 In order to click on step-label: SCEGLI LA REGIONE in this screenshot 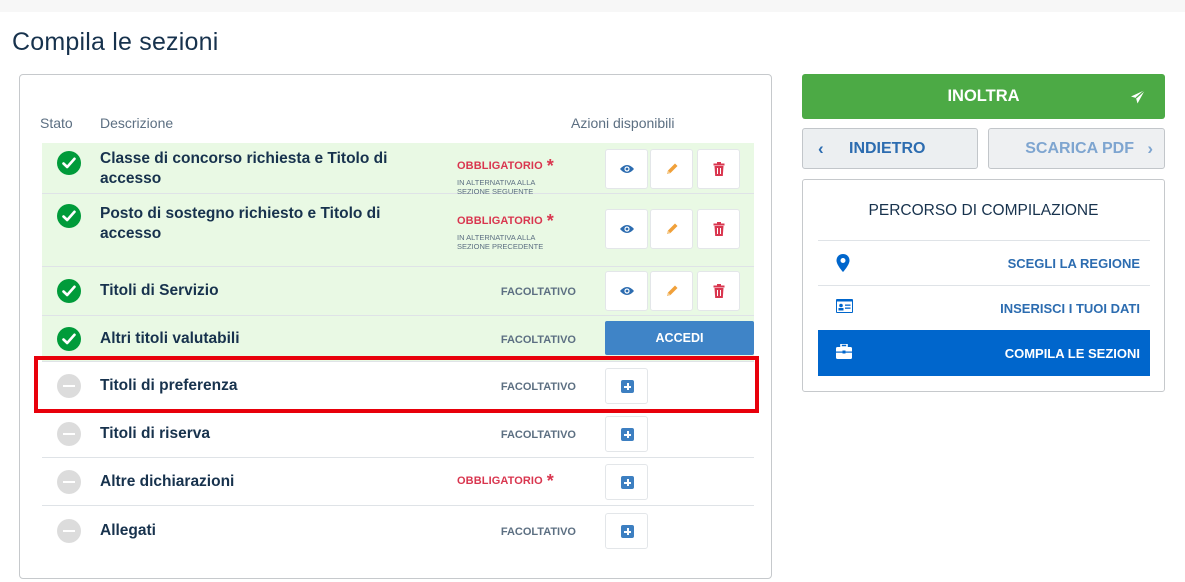, I will do `click(1073, 263)`.